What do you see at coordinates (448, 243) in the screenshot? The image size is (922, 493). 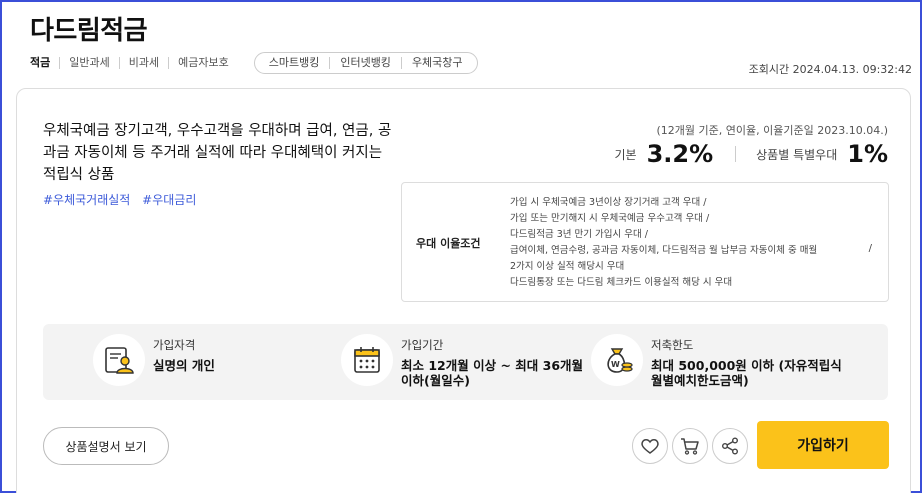 I see `conditions-title: 우대 이율조건` at bounding box center [448, 243].